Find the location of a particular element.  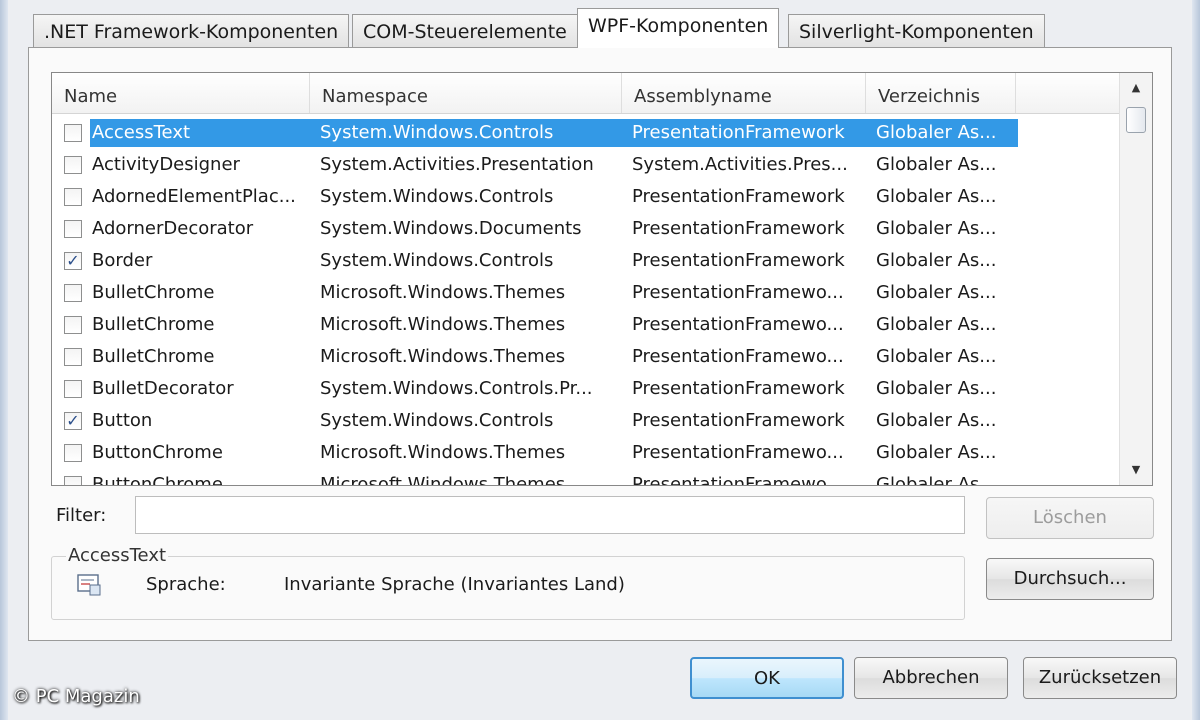

vertical-scrollbar: ▲ ▼ is located at coordinates (1135, 279).